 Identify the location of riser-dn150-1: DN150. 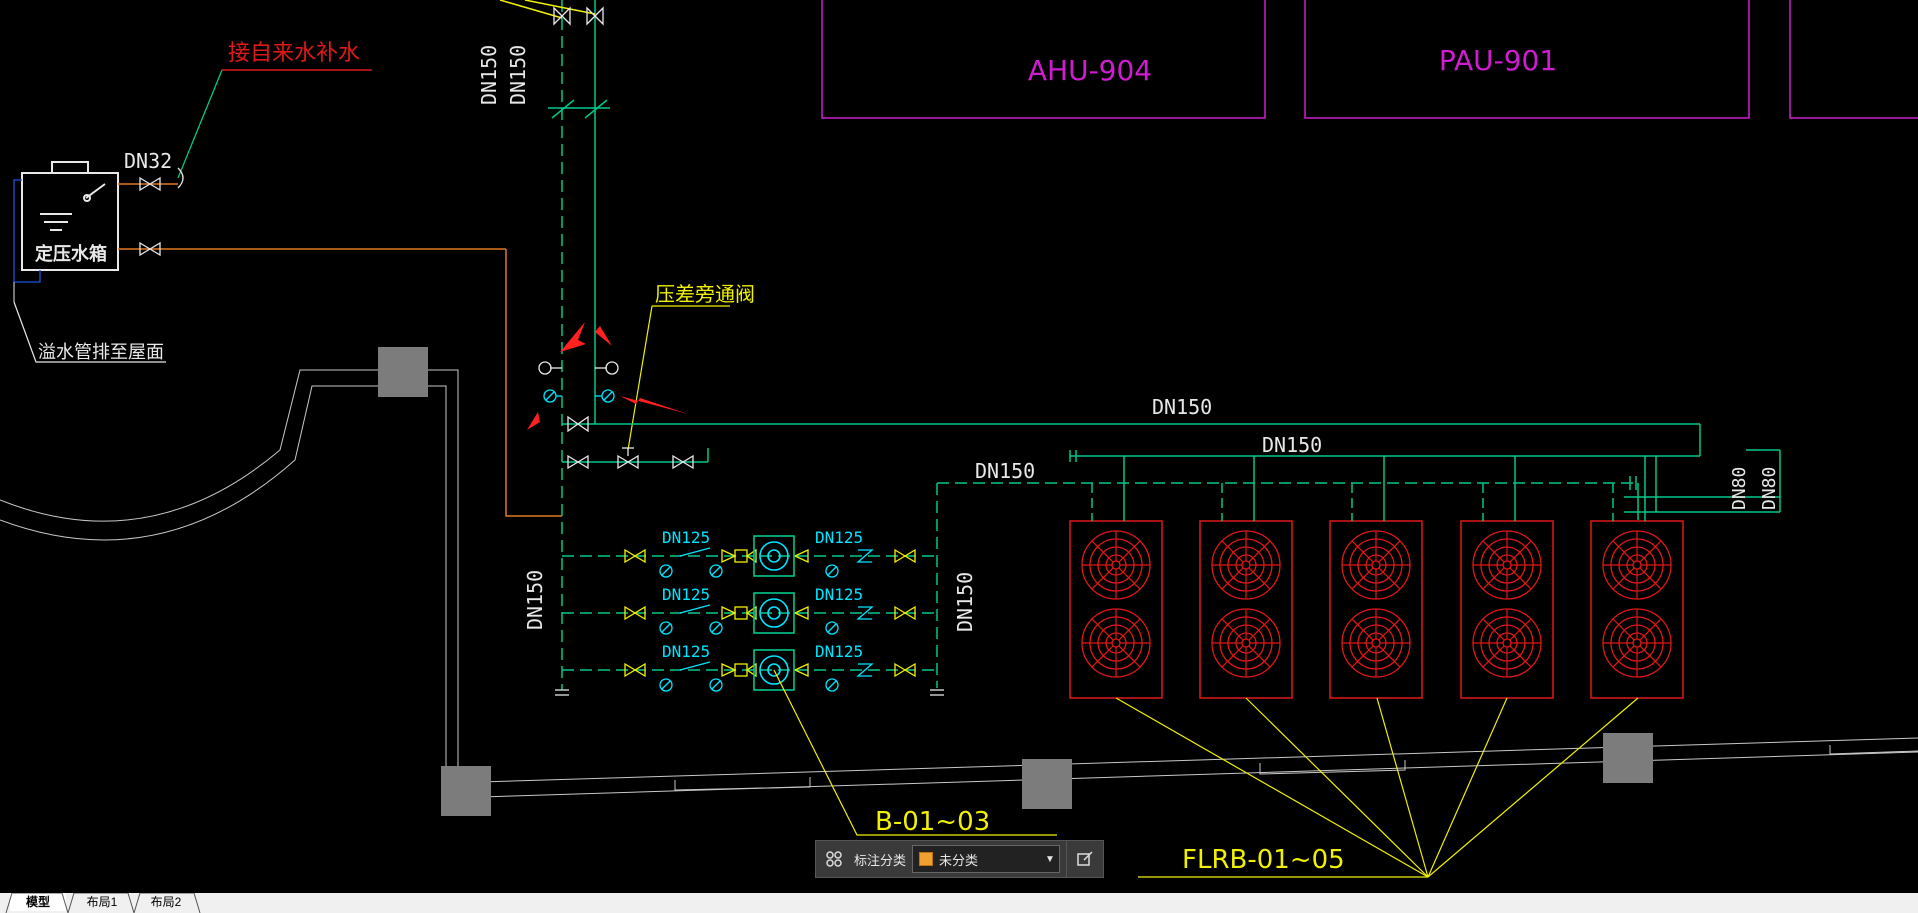
(489, 75).